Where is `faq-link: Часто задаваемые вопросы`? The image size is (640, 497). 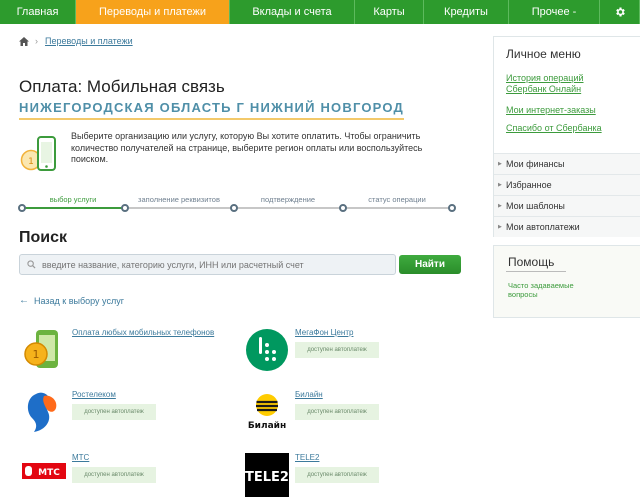 faq-link: Часто задаваемые вопросы is located at coordinates (548, 290).